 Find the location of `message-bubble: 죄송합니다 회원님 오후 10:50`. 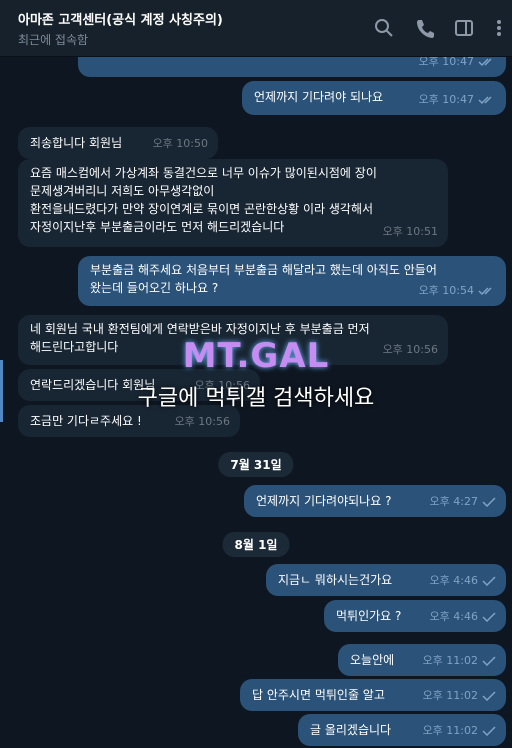

message-bubble: 죄송합니다 회원님 오후 10:50 is located at coordinates (118, 143).